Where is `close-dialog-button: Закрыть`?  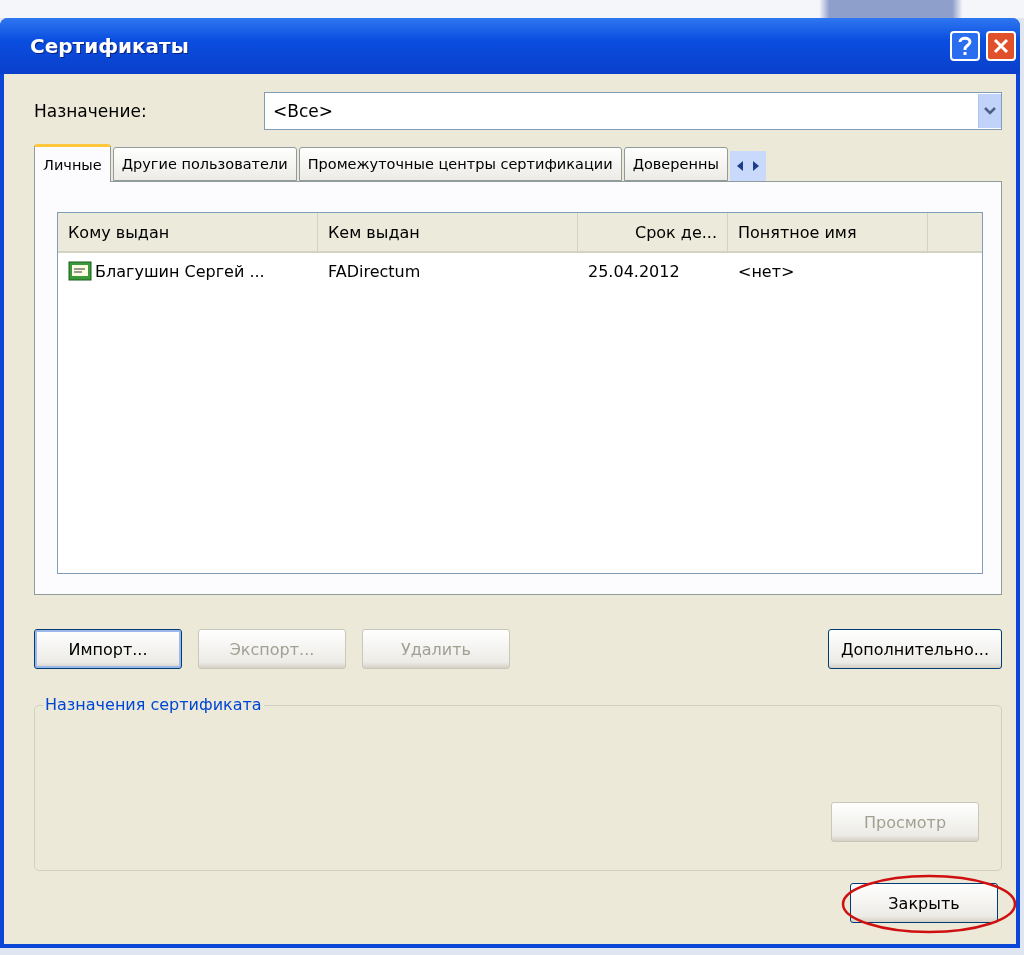
close-dialog-button: Закрыть is located at coordinates (924, 903).